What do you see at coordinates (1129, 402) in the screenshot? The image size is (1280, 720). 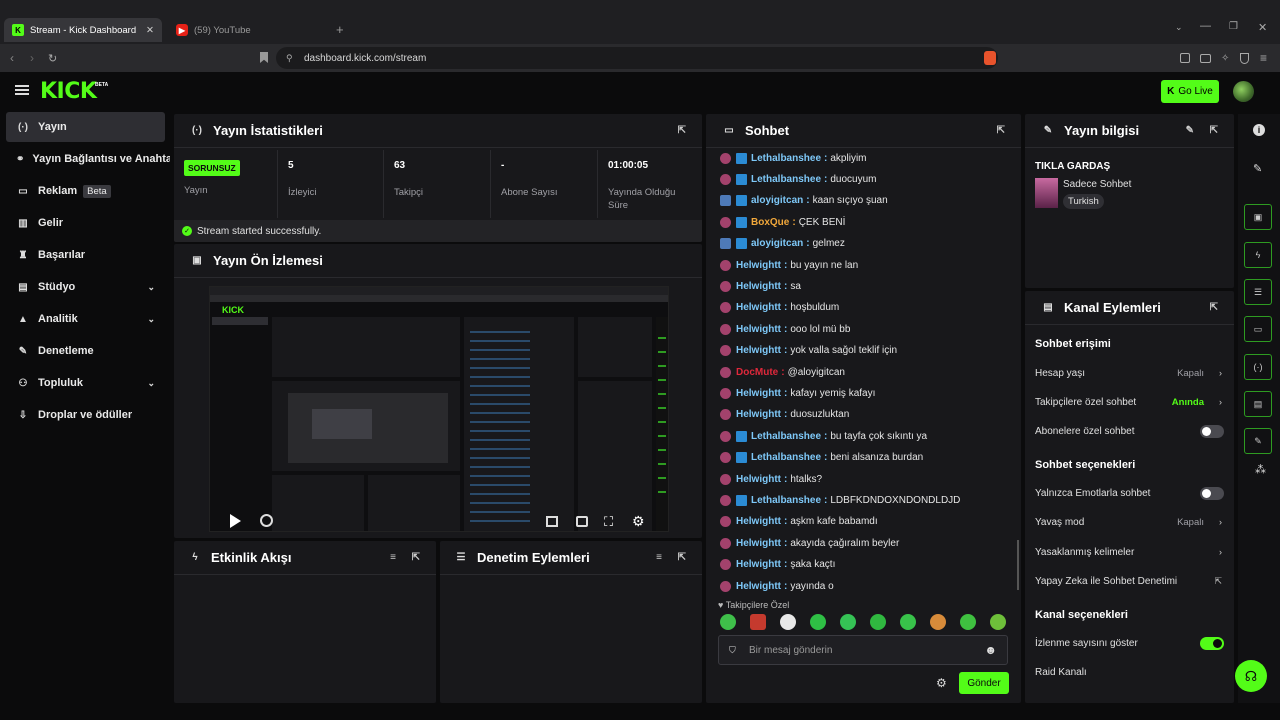 I see `followers-chat-row: Takipçilere özel sohbet Anında ›` at bounding box center [1129, 402].